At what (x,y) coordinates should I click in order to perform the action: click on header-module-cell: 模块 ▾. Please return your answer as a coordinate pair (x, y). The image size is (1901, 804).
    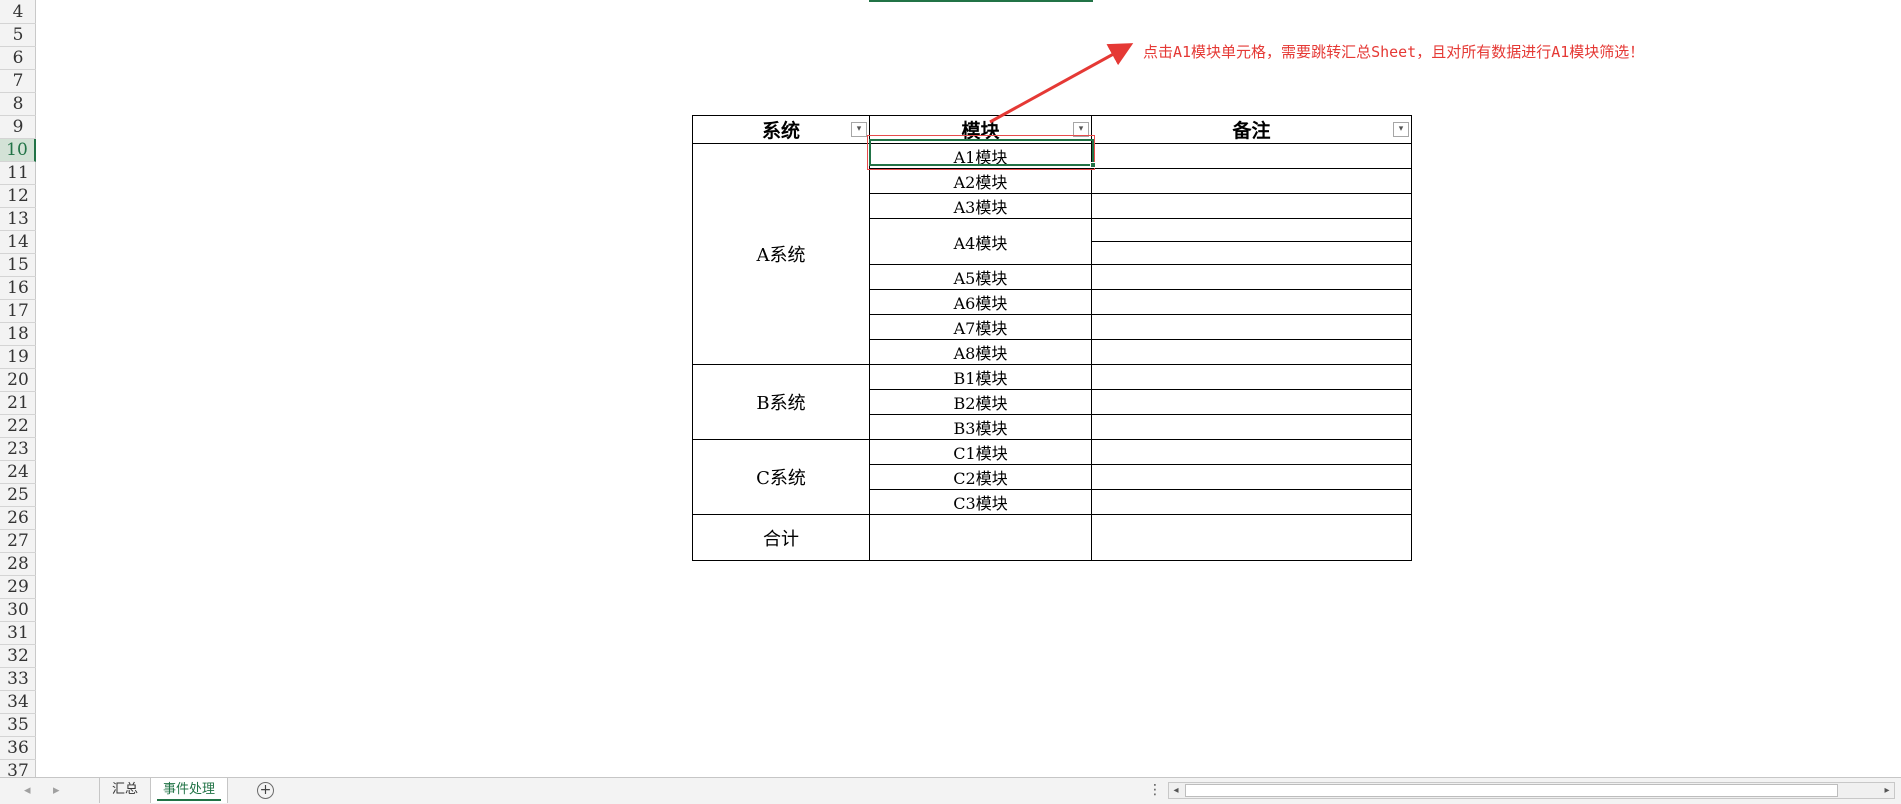
    Looking at the image, I should click on (980, 129).